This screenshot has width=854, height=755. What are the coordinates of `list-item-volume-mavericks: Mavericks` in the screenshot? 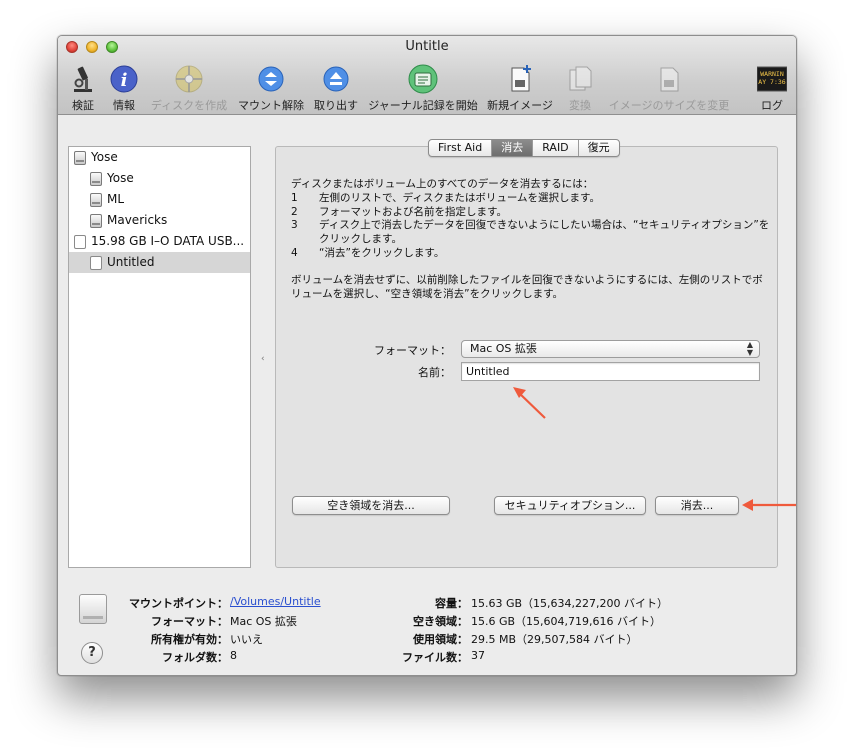 It's located at (159, 220).